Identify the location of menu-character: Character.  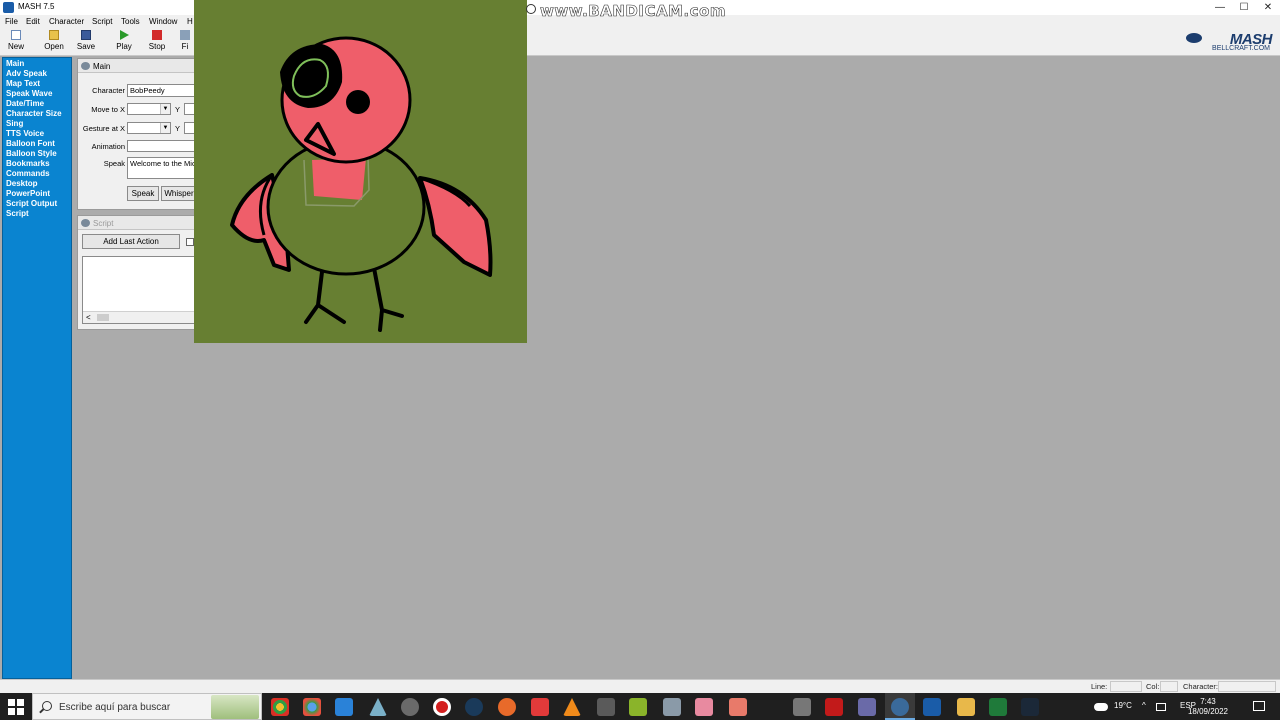
(66, 21).